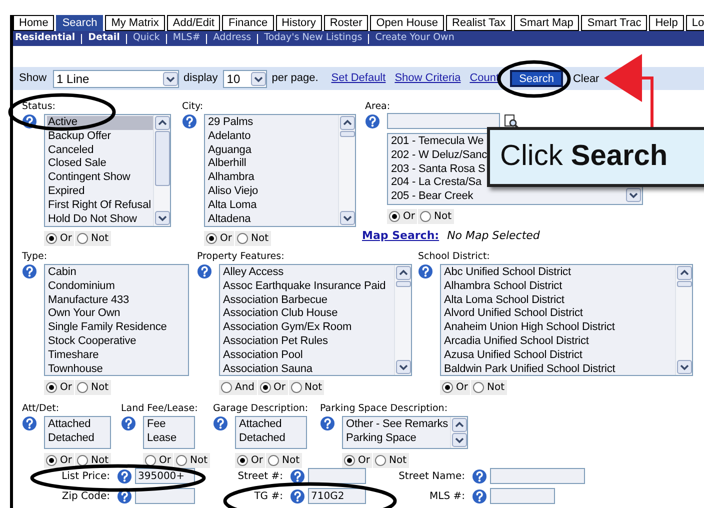  Describe the element at coordinates (240, 256) in the screenshot. I see `field-label: Property Features:` at that location.